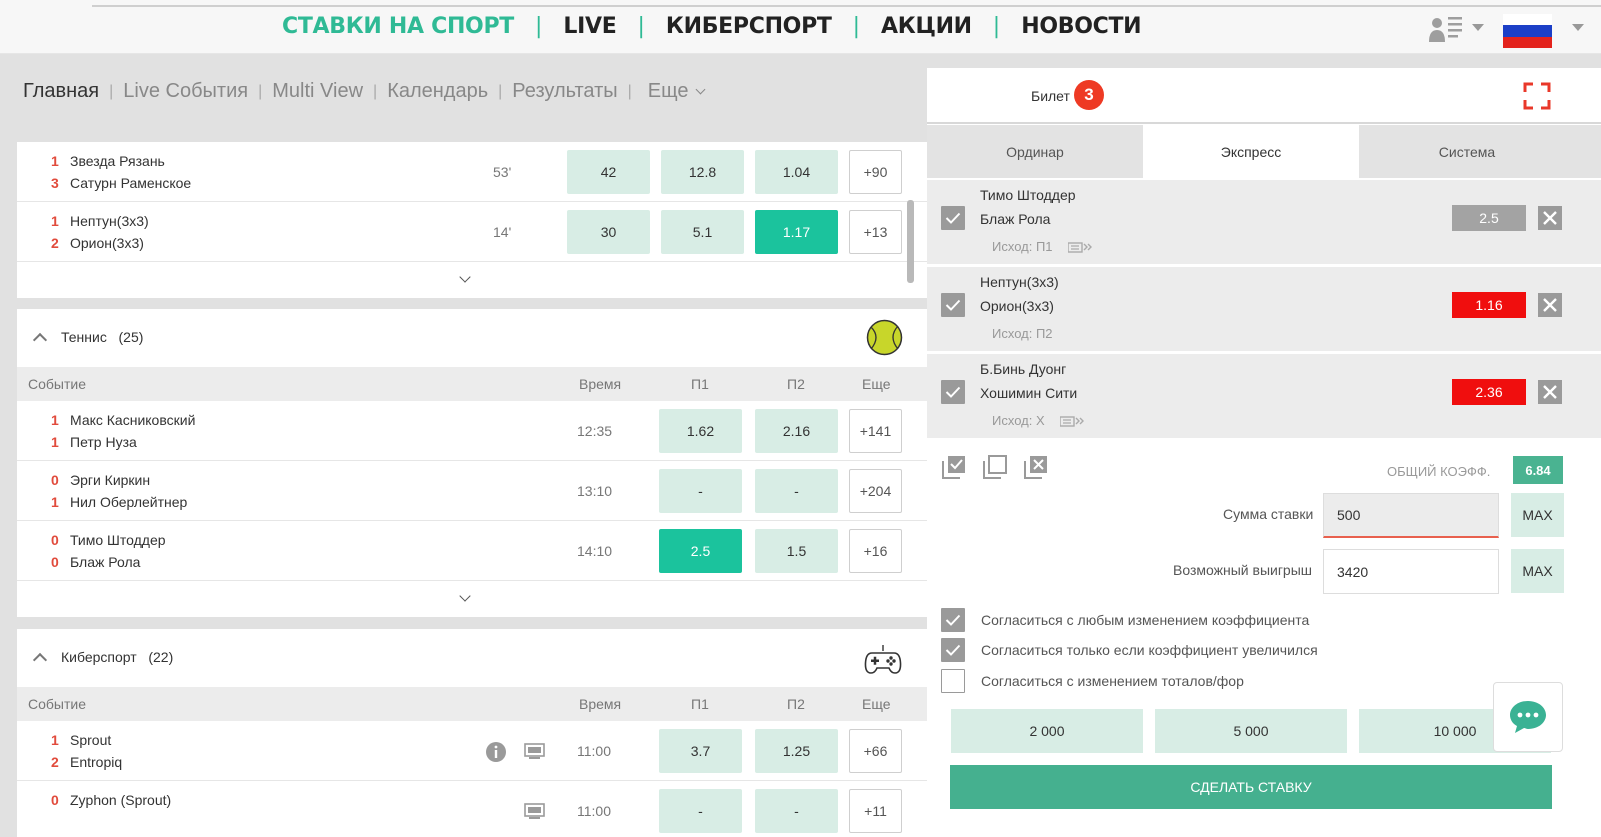 The image size is (1601, 837). What do you see at coordinates (702, 172) in the screenshot?
I see `odd-x: 12.8` at bounding box center [702, 172].